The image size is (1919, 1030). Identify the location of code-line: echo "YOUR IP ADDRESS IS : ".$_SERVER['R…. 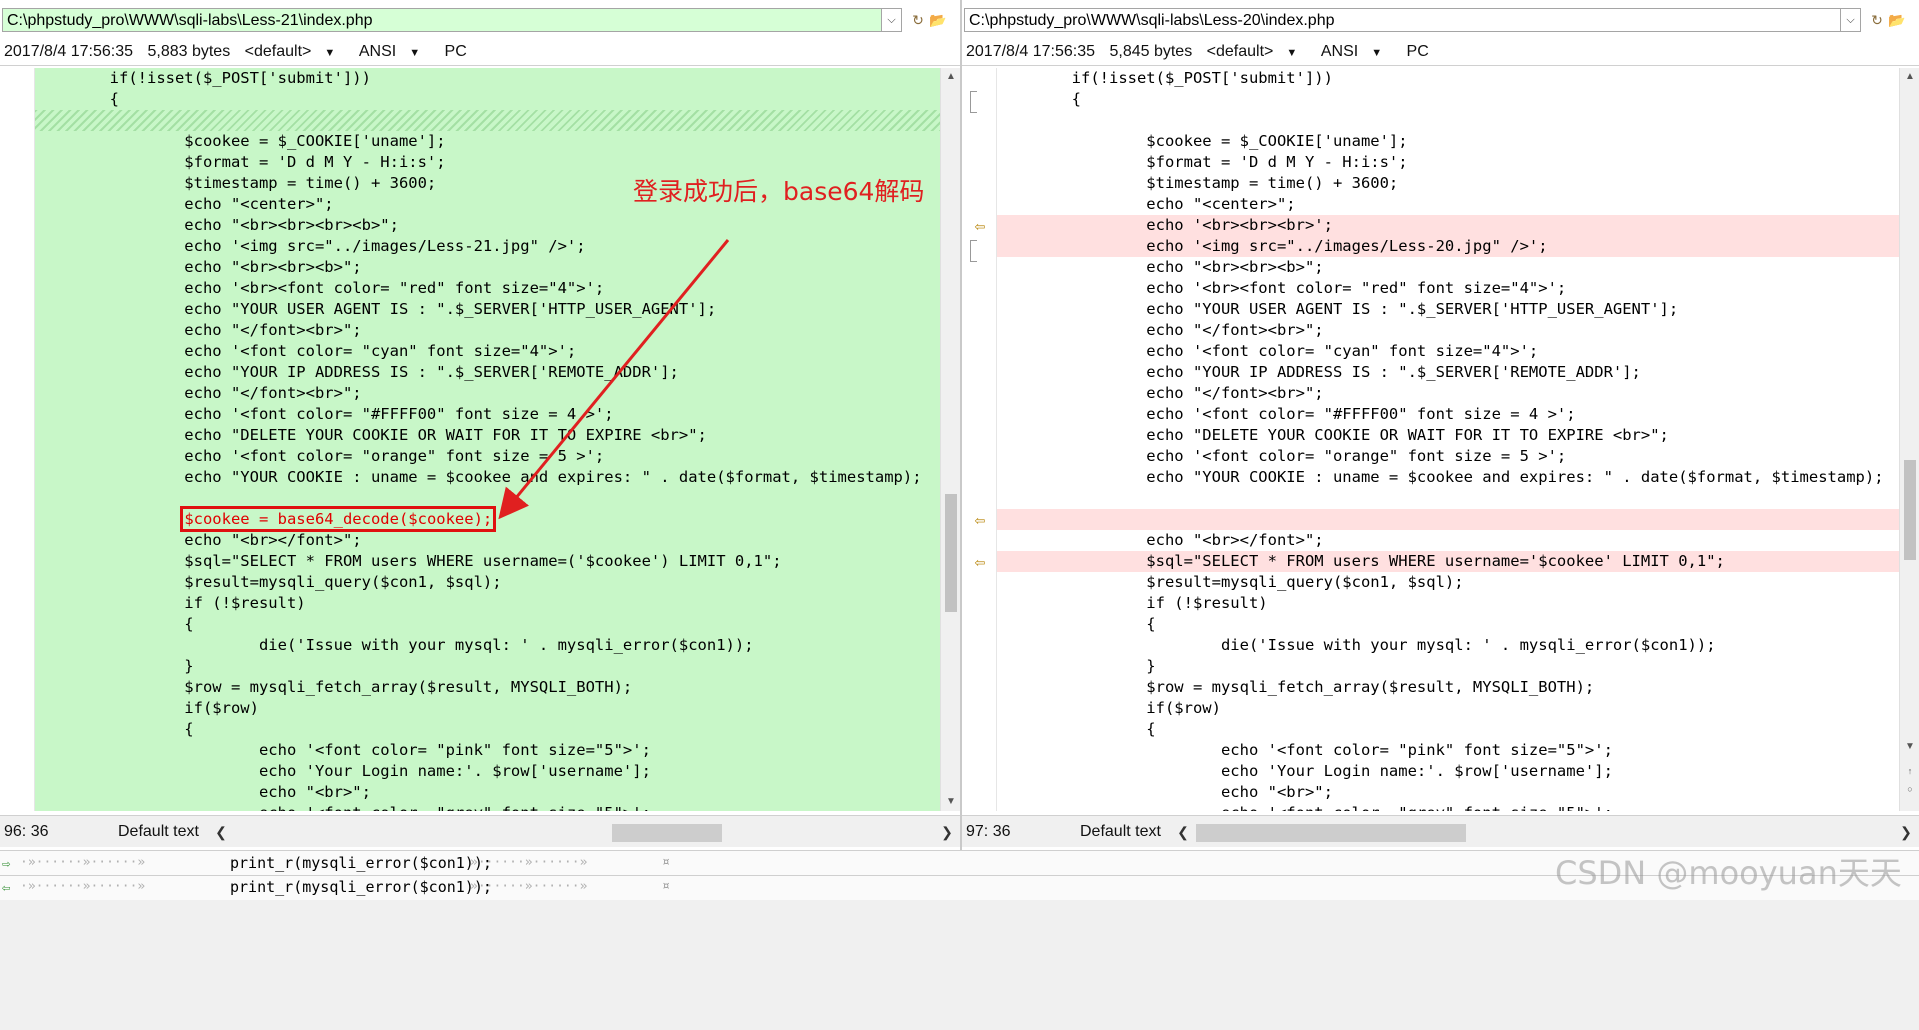
(487, 372).